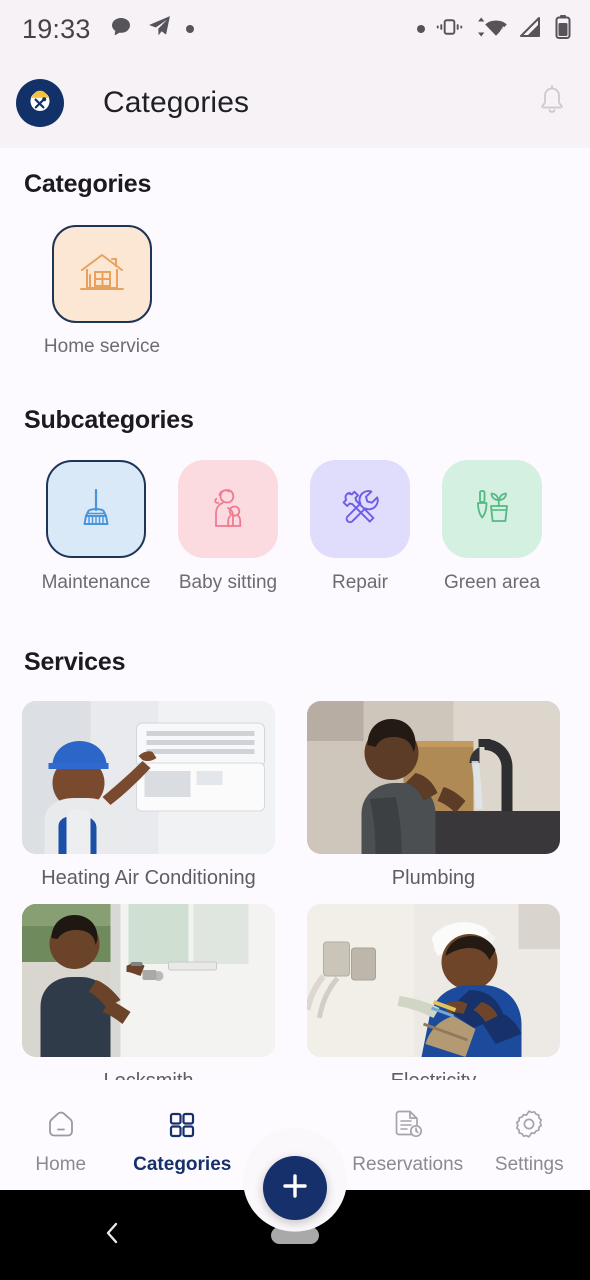 Image resolution: width=590 pixels, height=1280 pixels. I want to click on chevron-left-icon, so click(113, 1235).